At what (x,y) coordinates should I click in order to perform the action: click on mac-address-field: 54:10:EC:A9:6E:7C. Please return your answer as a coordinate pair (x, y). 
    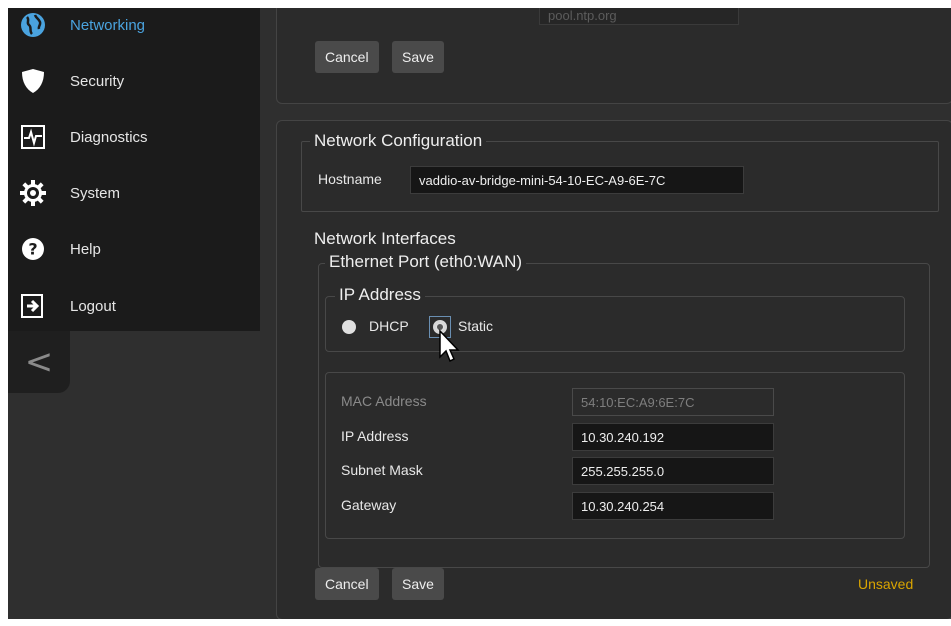
    Looking at the image, I should click on (673, 402).